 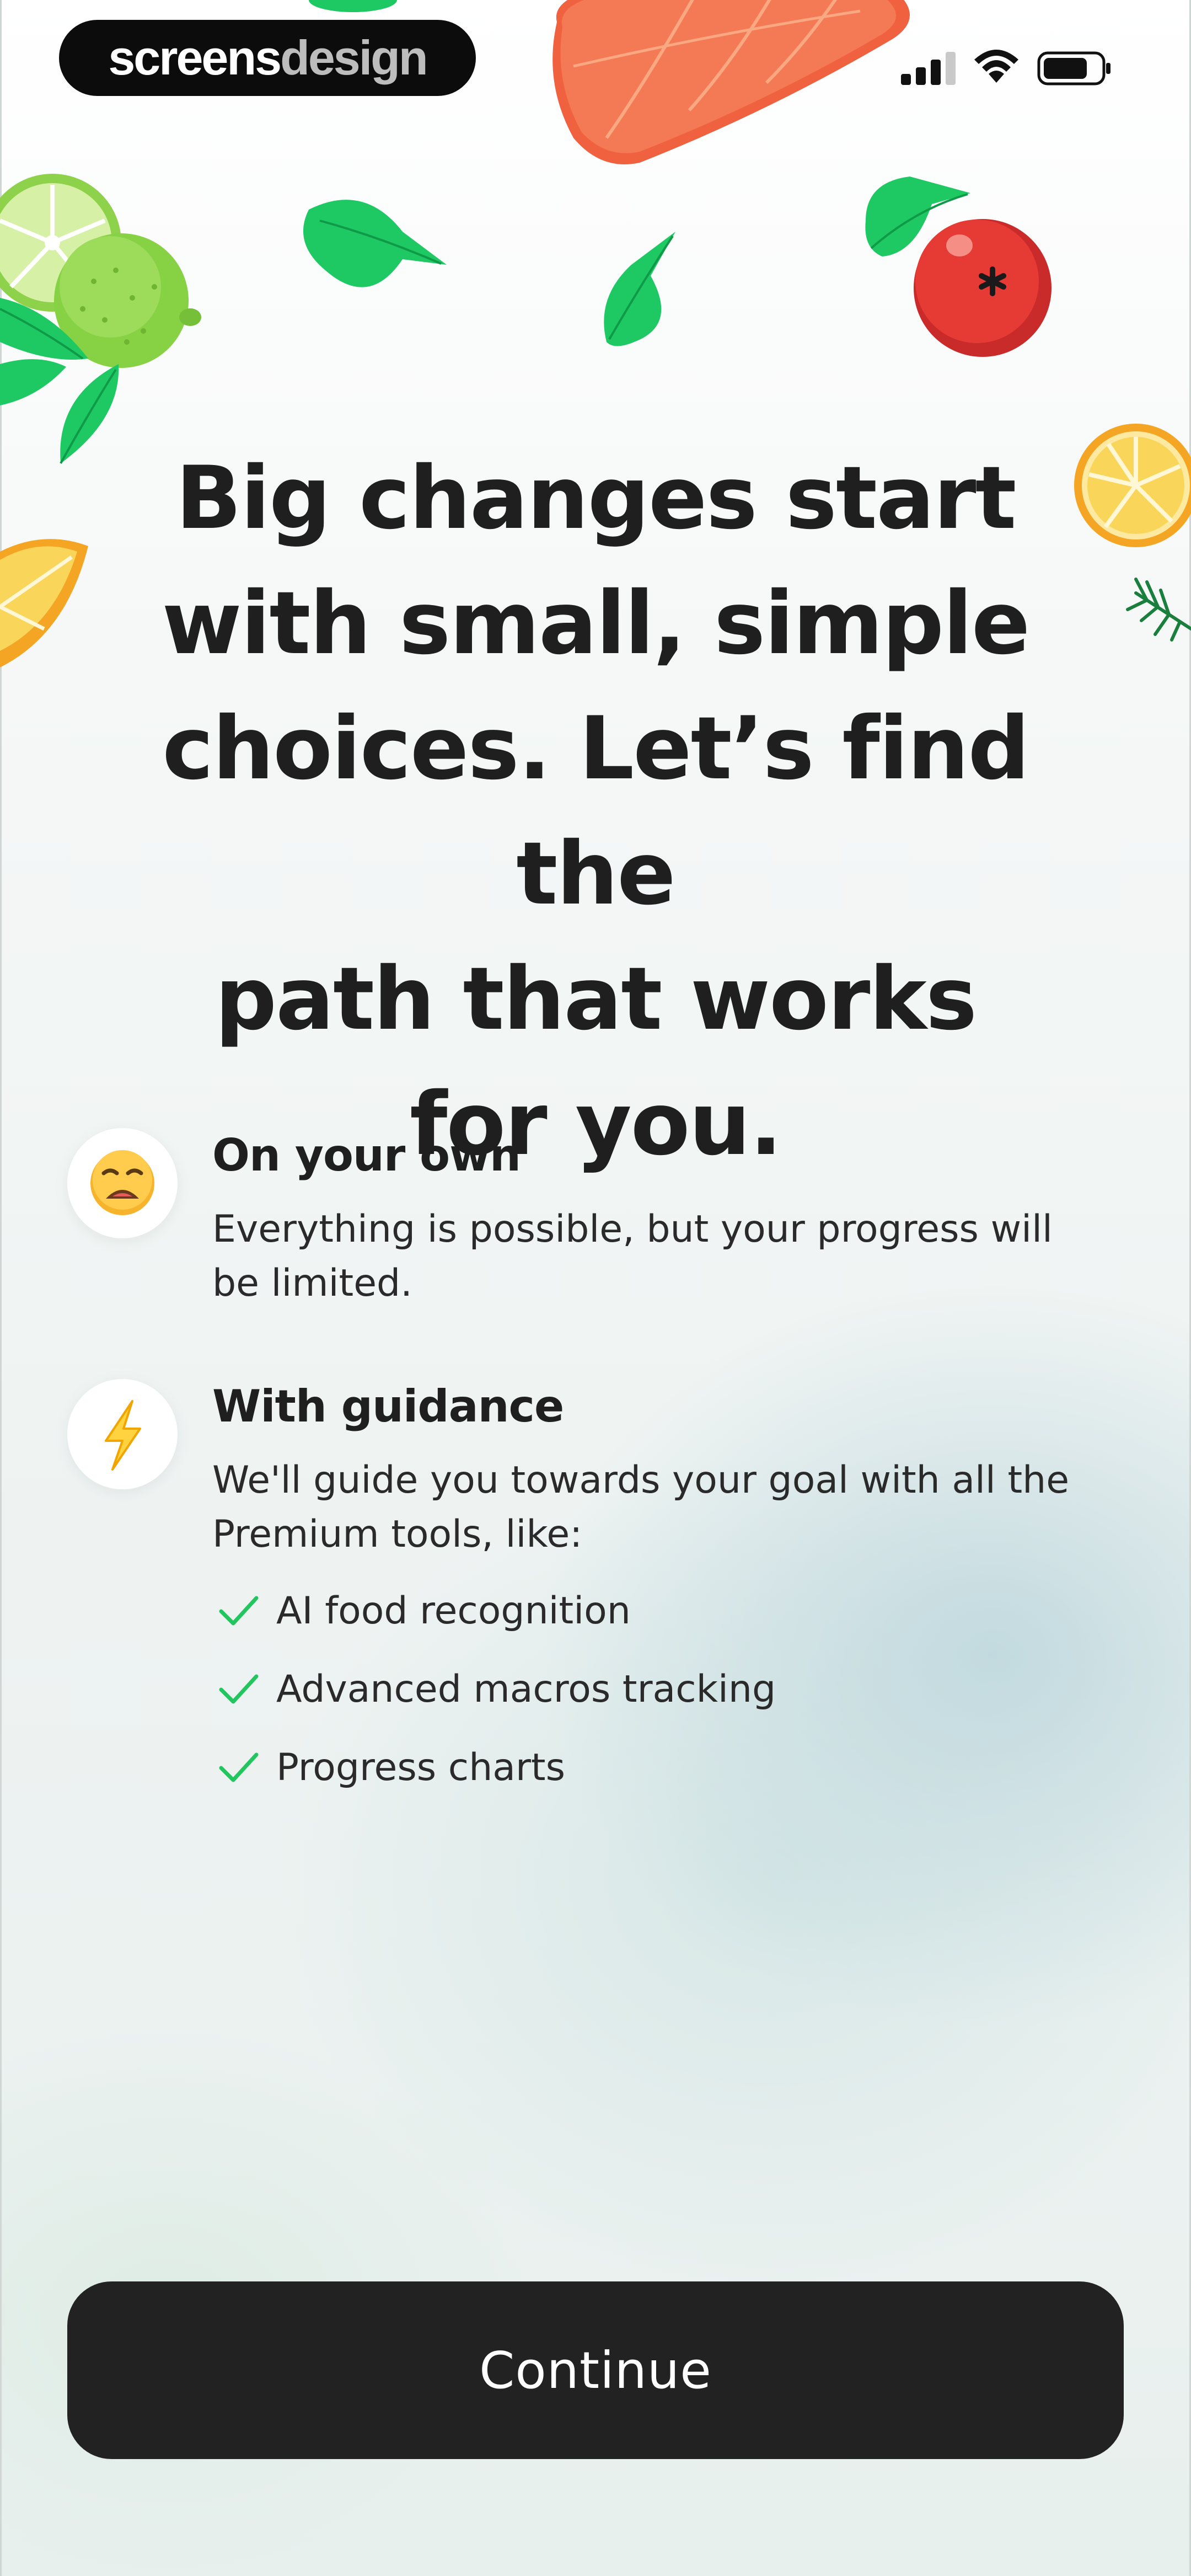 What do you see at coordinates (1158, 610) in the screenshot?
I see `rosemary-illustration` at bounding box center [1158, 610].